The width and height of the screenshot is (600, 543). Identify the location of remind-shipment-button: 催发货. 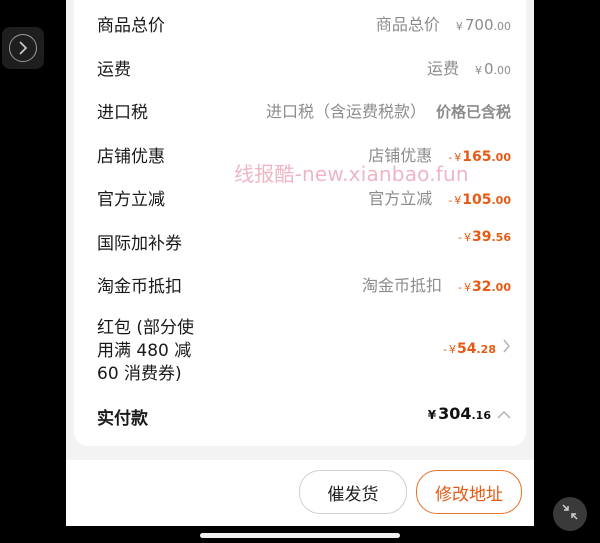
(353, 492).